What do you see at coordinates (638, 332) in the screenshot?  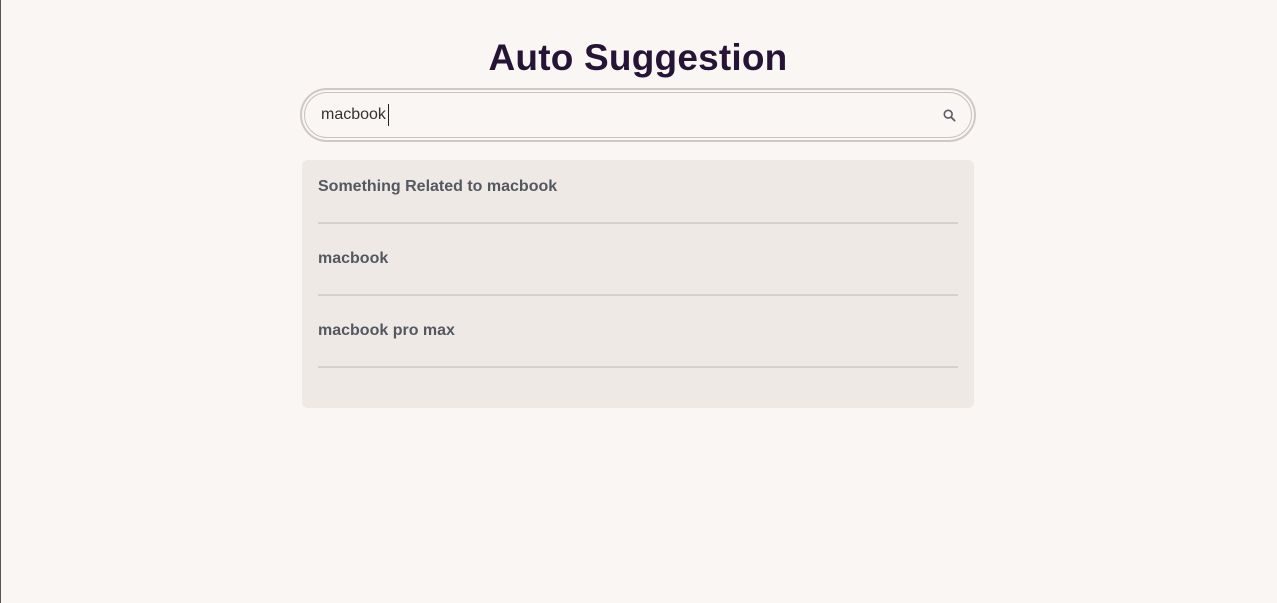 I see `suggestion-item: macbook pro max` at bounding box center [638, 332].